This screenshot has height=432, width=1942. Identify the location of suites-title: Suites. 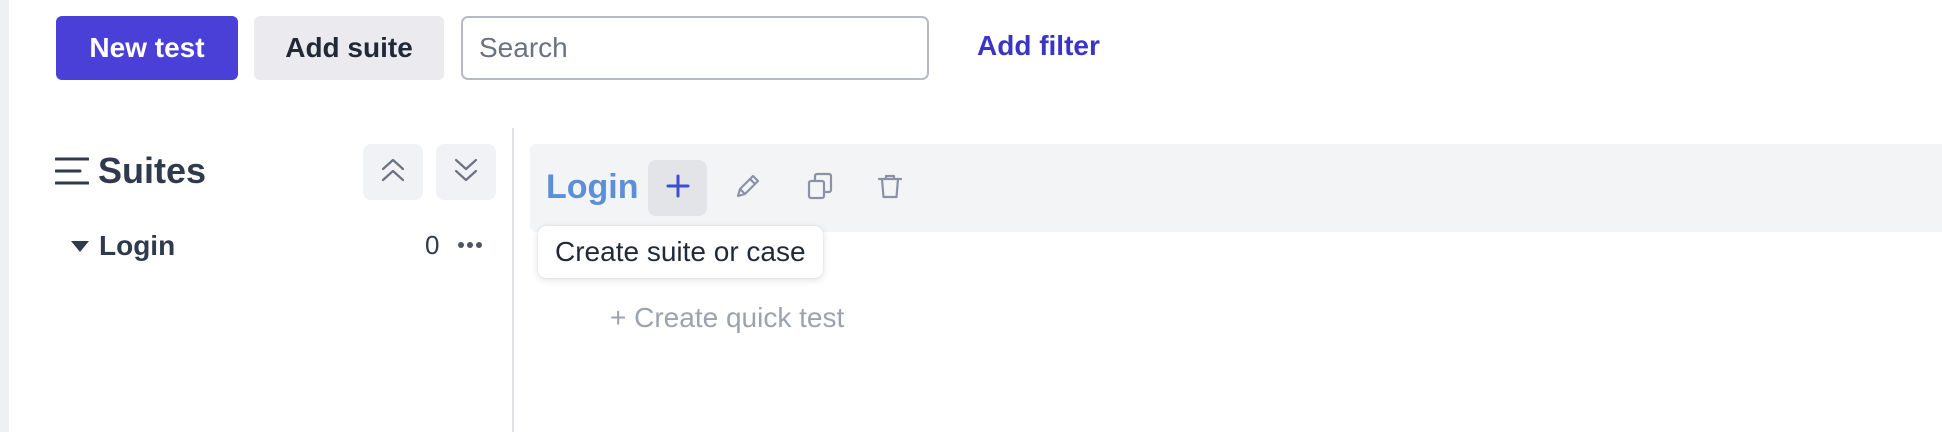
(152, 170).